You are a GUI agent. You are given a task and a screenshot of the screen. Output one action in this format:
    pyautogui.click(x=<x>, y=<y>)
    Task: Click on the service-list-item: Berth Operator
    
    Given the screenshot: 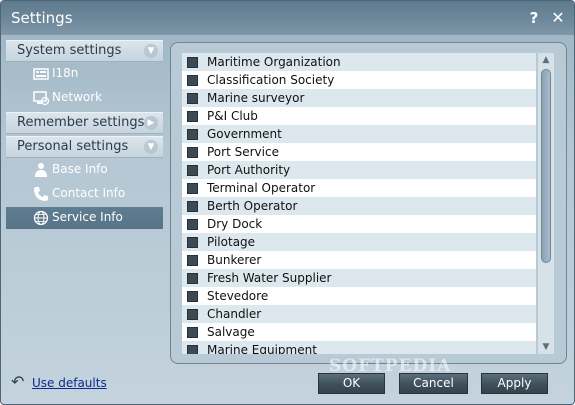 What is the action you would take?
    pyautogui.click(x=359, y=206)
    